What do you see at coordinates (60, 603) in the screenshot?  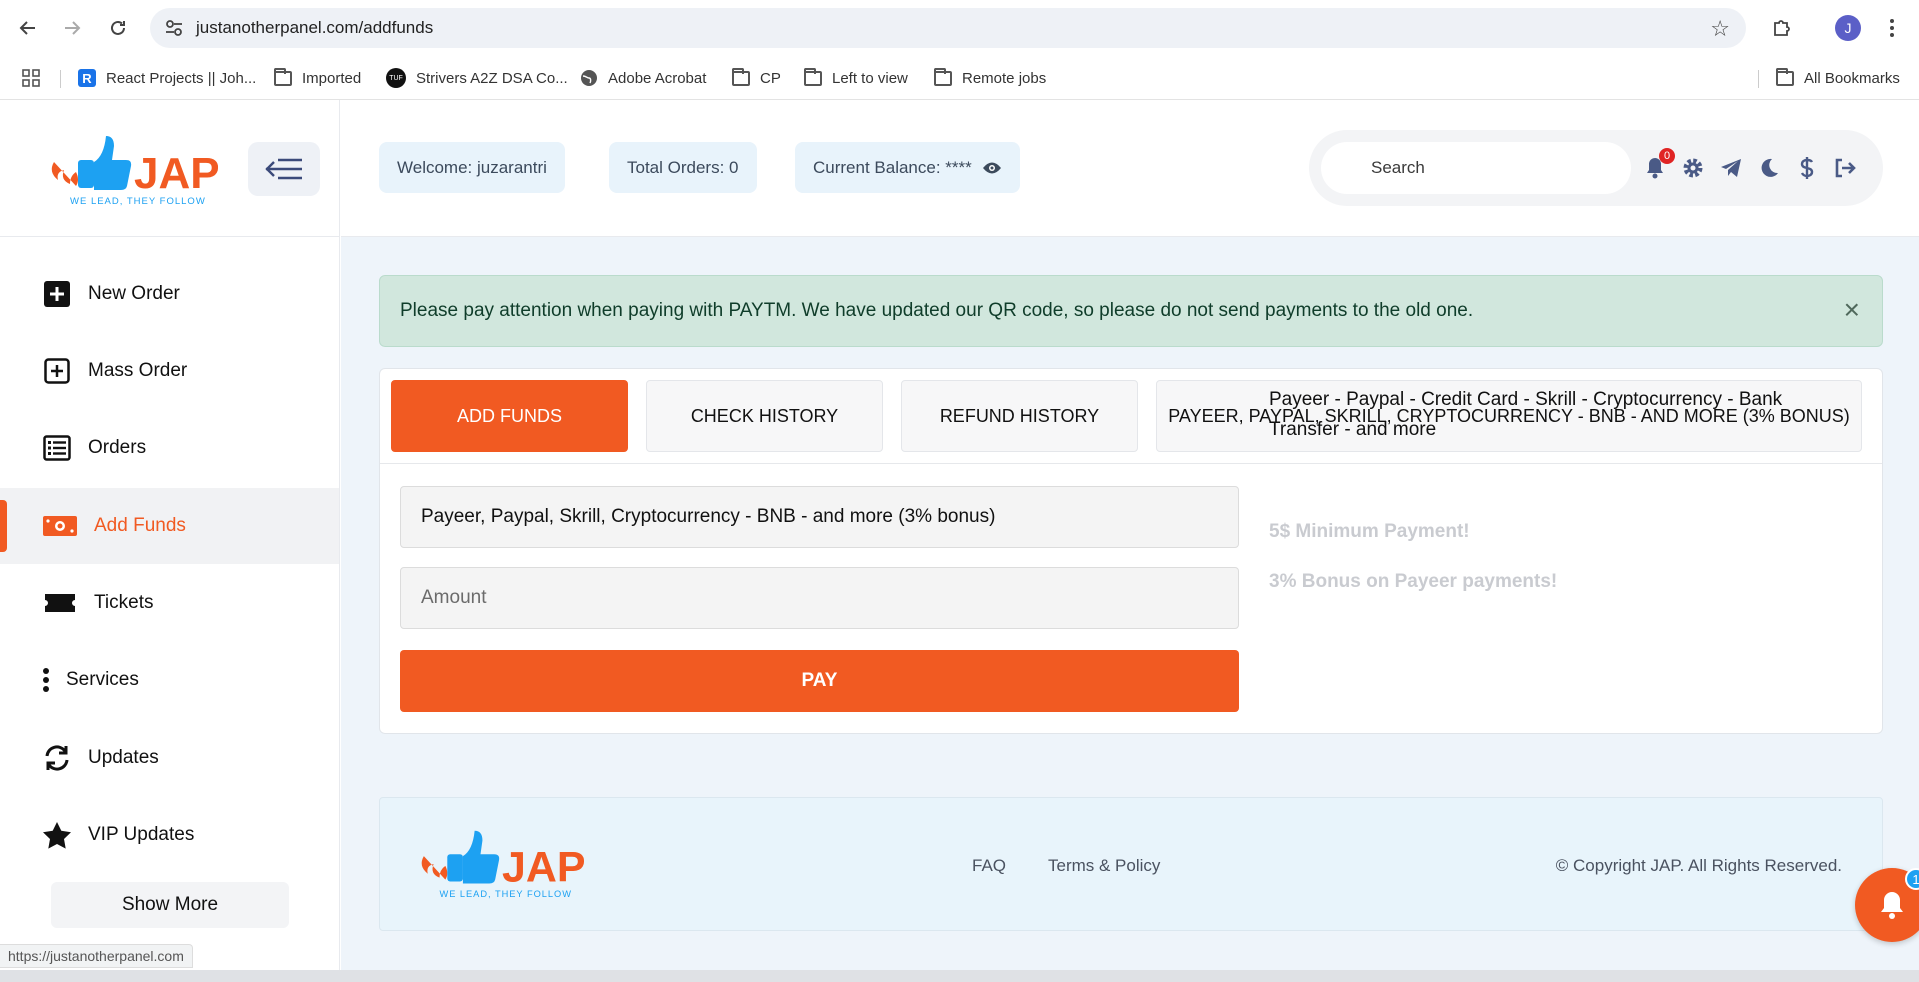 I see `ticket-icon` at bounding box center [60, 603].